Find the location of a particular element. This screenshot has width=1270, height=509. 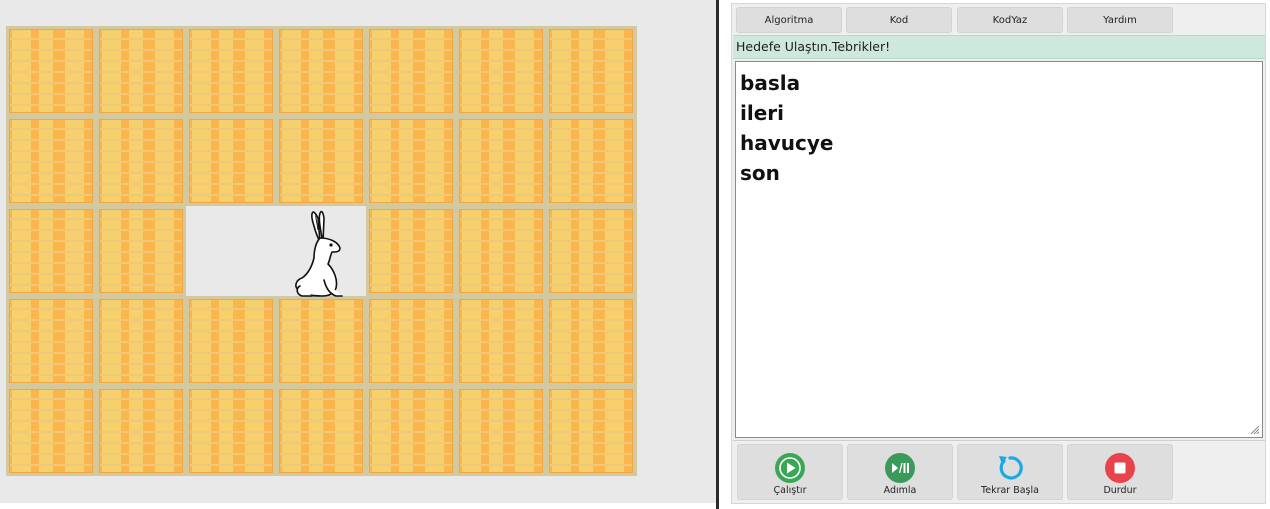

control-bar: Çalıştır Adımla Tekrar Başla Durdur is located at coordinates (999, 472).